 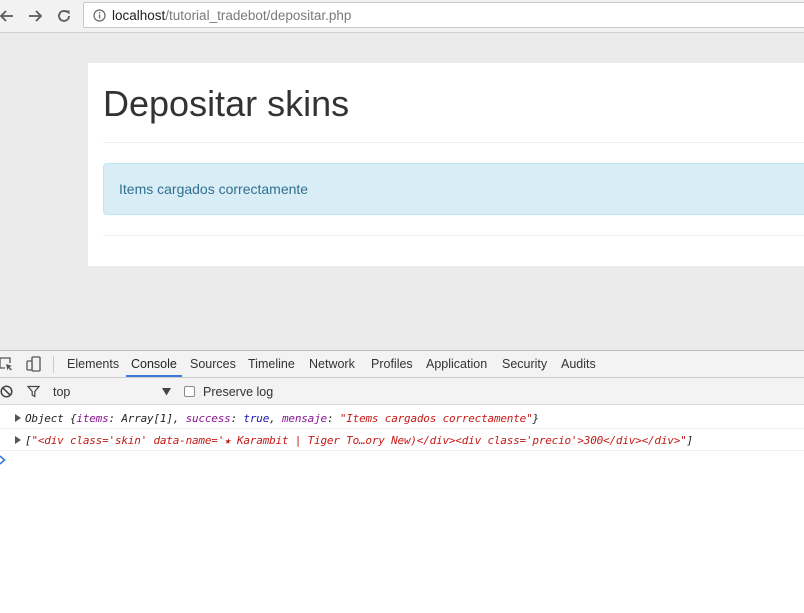 I want to click on url-path: /tutorial_tradebot/depositar.php, so click(x=258, y=15).